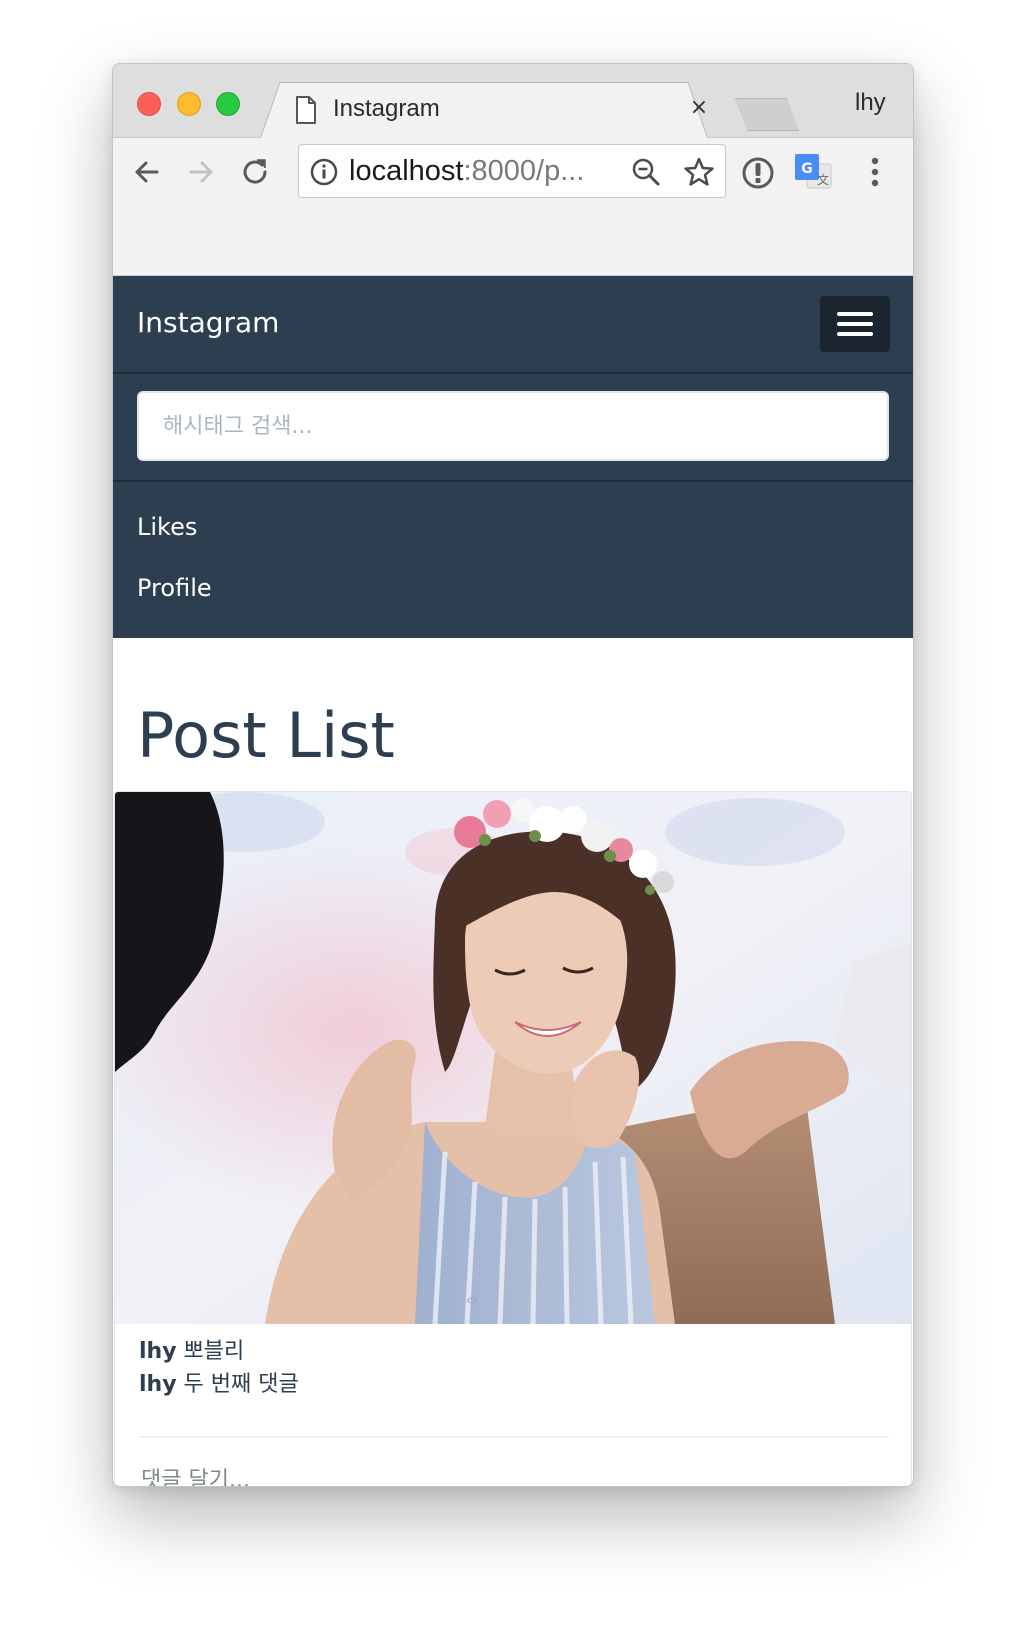  Describe the element at coordinates (201, 172) in the screenshot. I see `forward-arrow-icon` at that location.